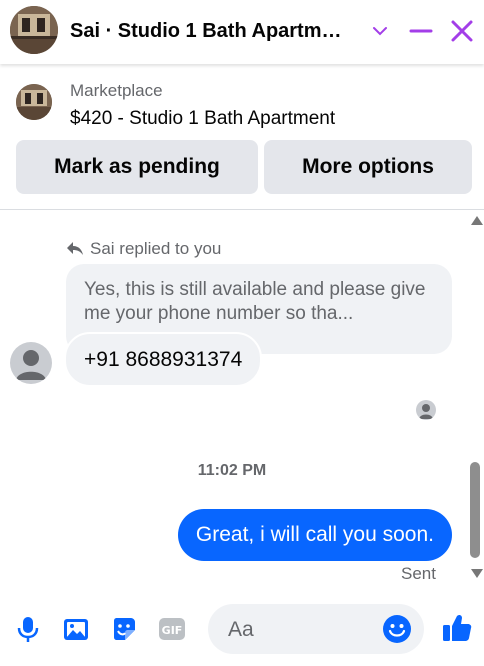 Image resolution: width=484 pixels, height=666 pixels. What do you see at coordinates (457, 628) in the screenshot?
I see `like-icon` at bounding box center [457, 628].